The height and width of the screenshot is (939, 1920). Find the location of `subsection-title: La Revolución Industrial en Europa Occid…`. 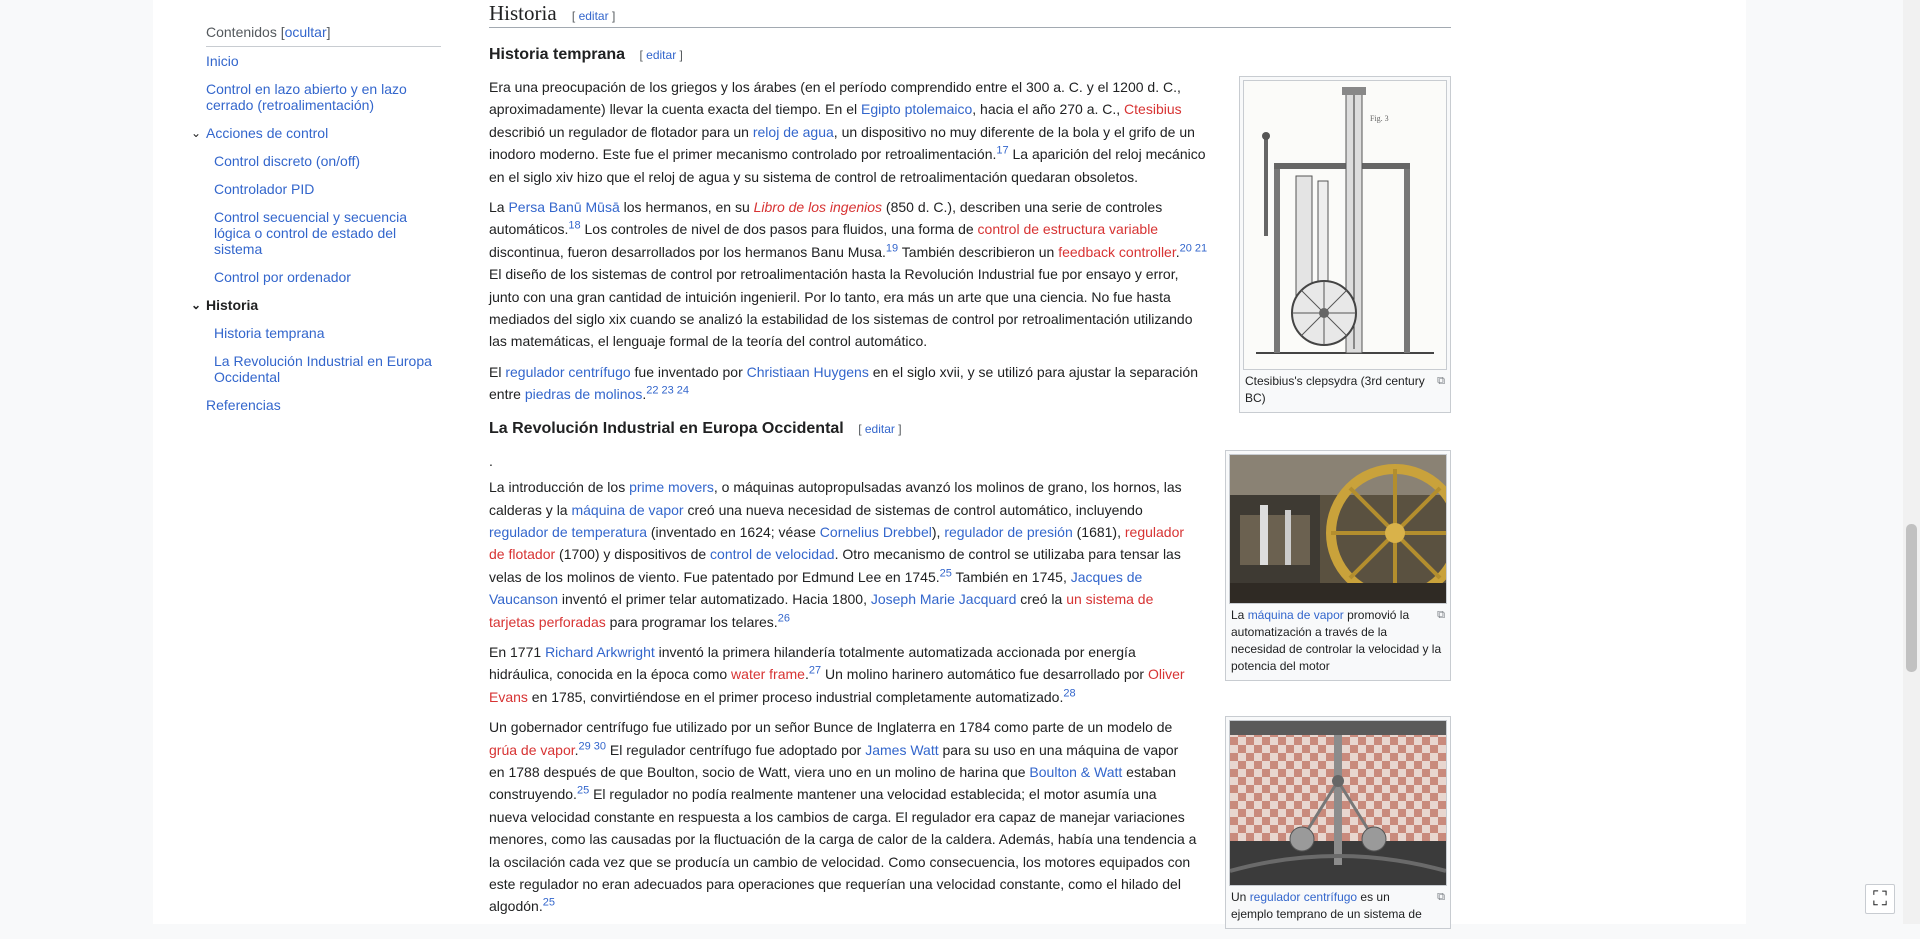

subsection-title: La Revolución Industrial en Europa Occid… is located at coordinates (666, 428).